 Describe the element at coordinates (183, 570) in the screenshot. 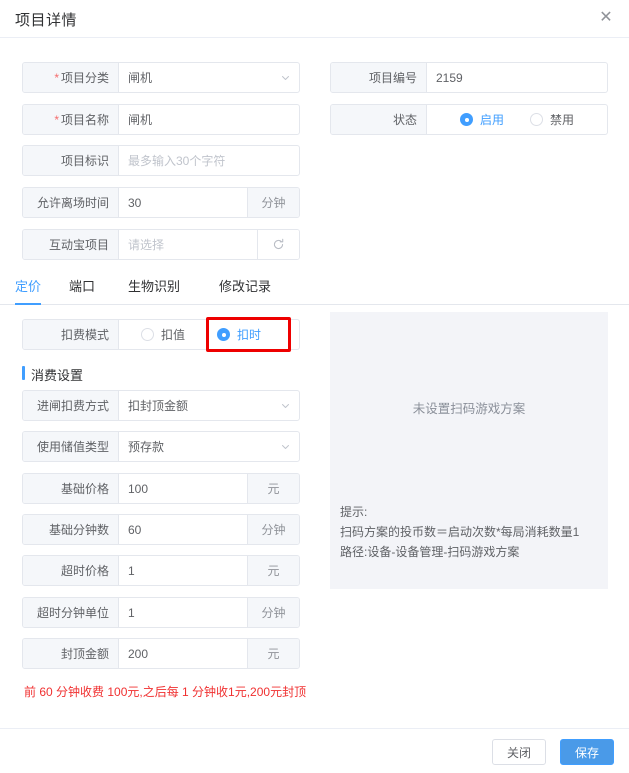

I see `field-value-overtime-price: 1` at that location.